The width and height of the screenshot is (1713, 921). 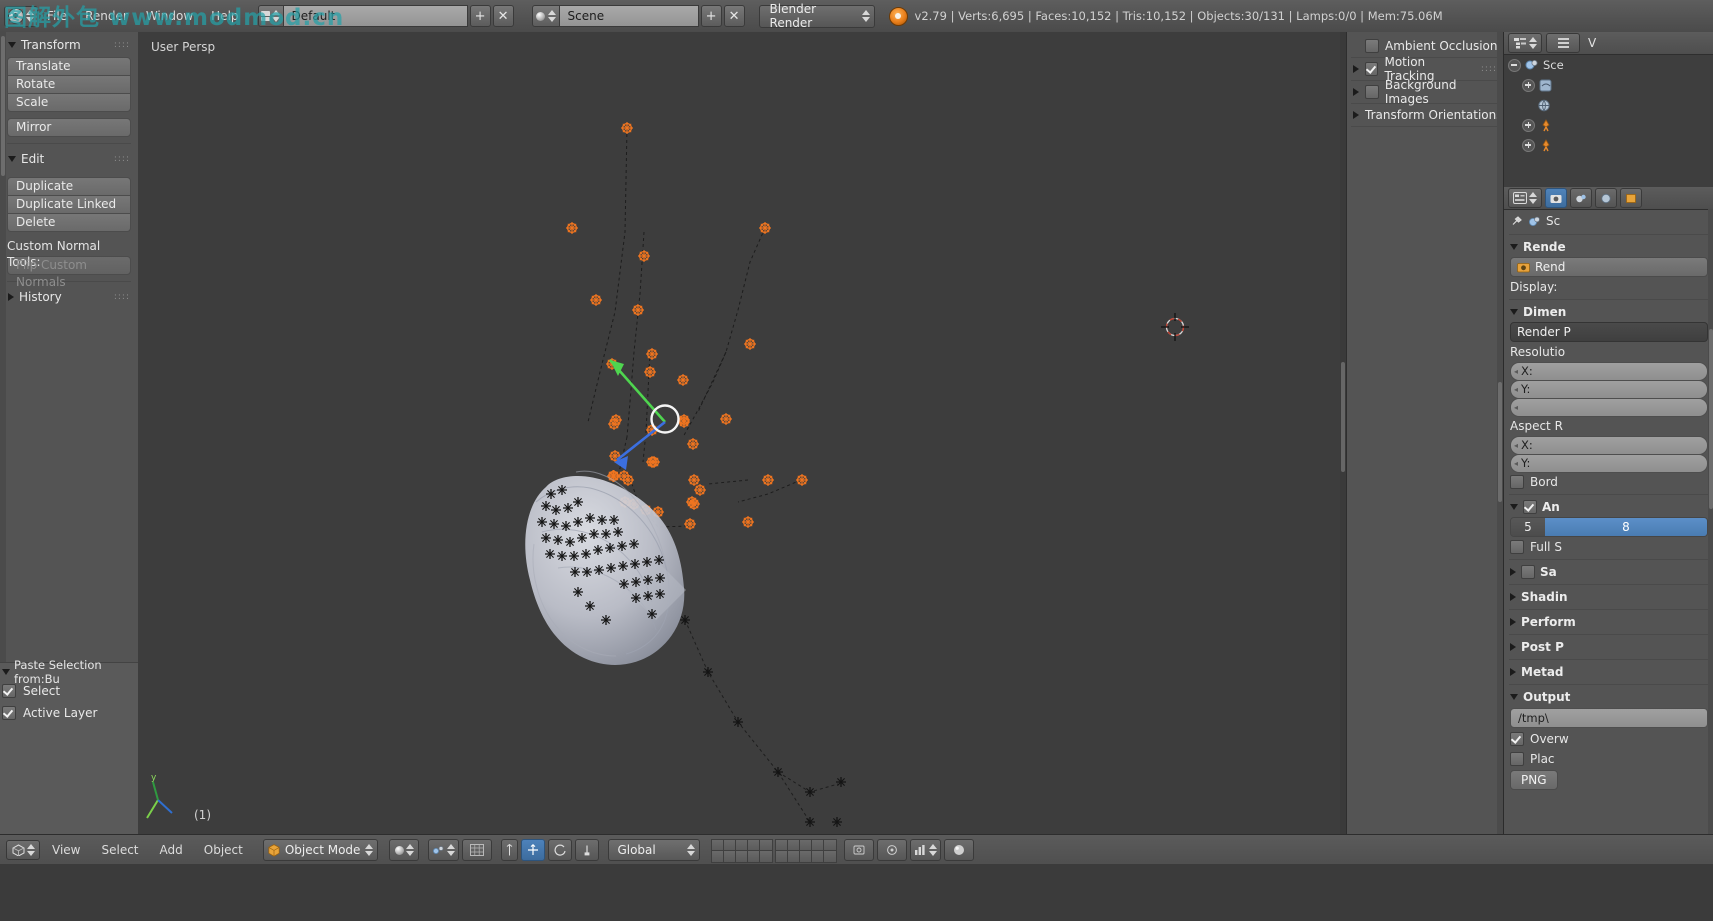 What do you see at coordinates (1528, 527) in the screenshot?
I see `aa-samples-5: 5` at bounding box center [1528, 527].